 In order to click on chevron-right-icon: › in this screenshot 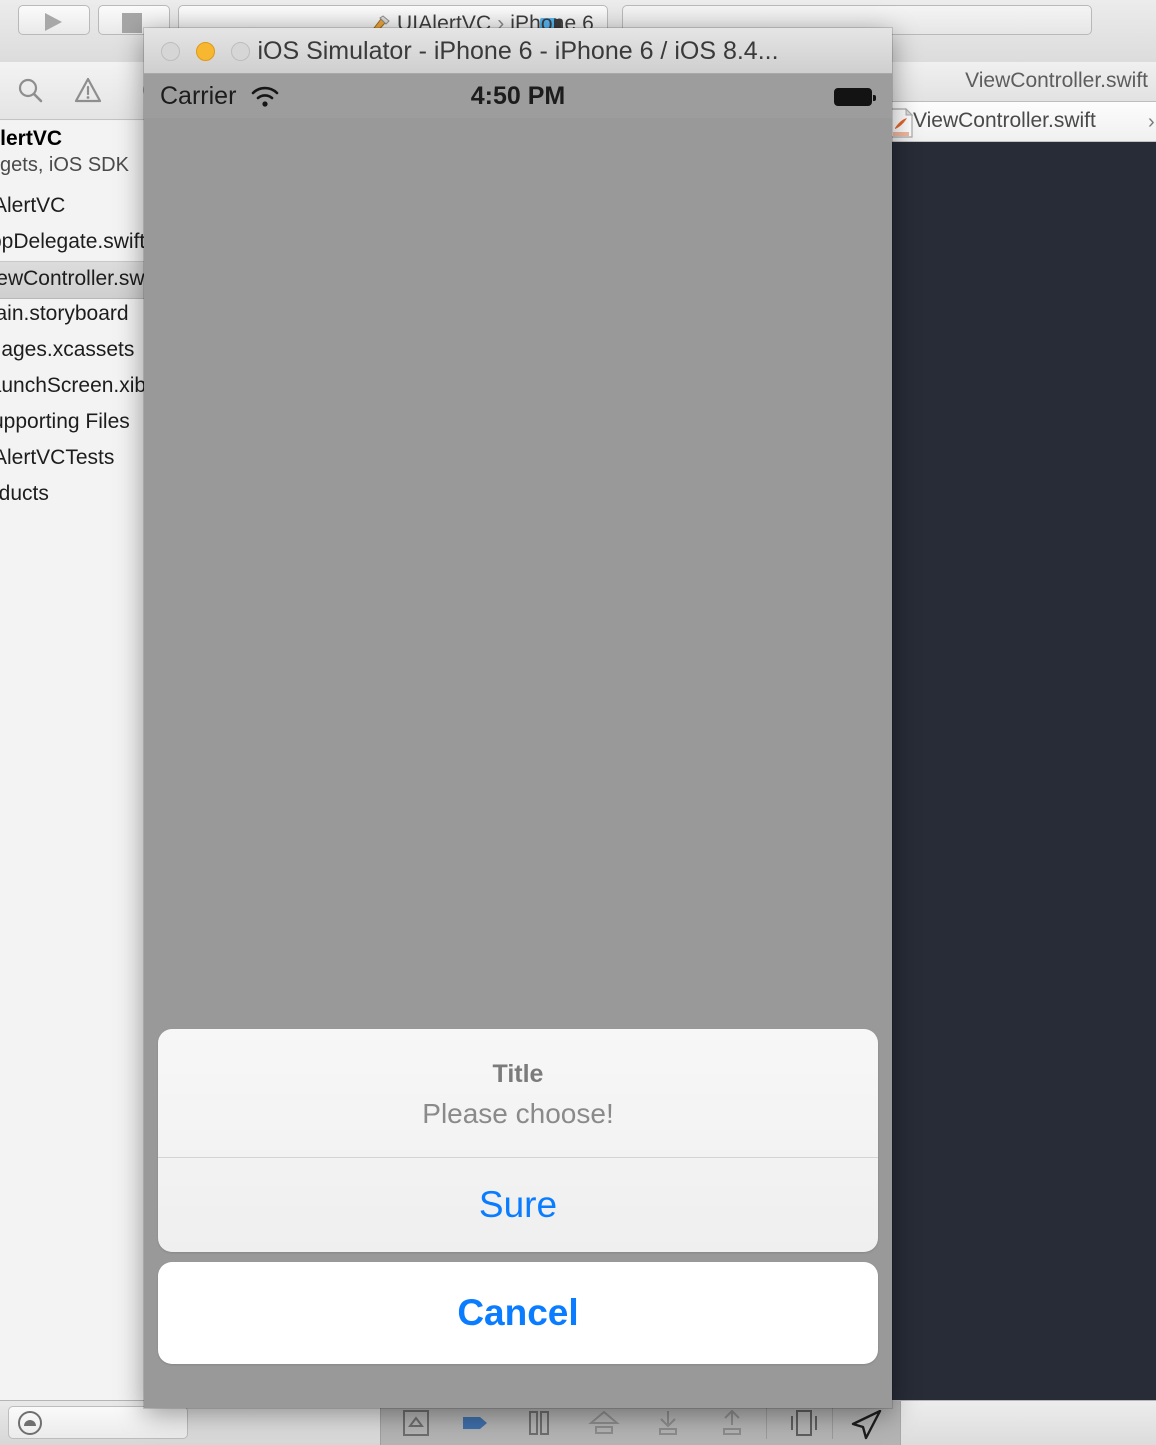, I will do `click(1151, 122)`.